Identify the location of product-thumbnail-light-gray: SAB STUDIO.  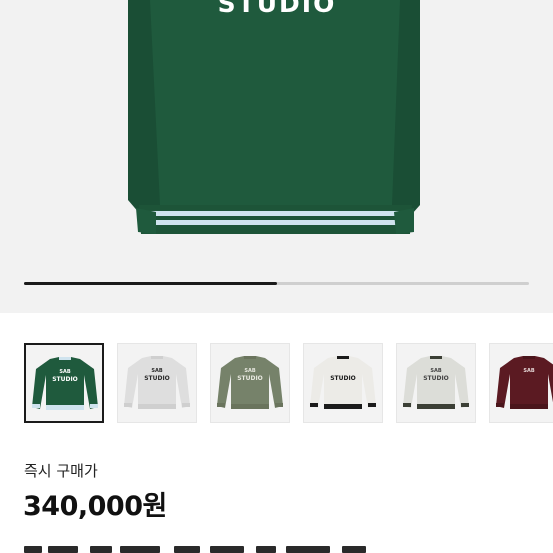
(157, 383).